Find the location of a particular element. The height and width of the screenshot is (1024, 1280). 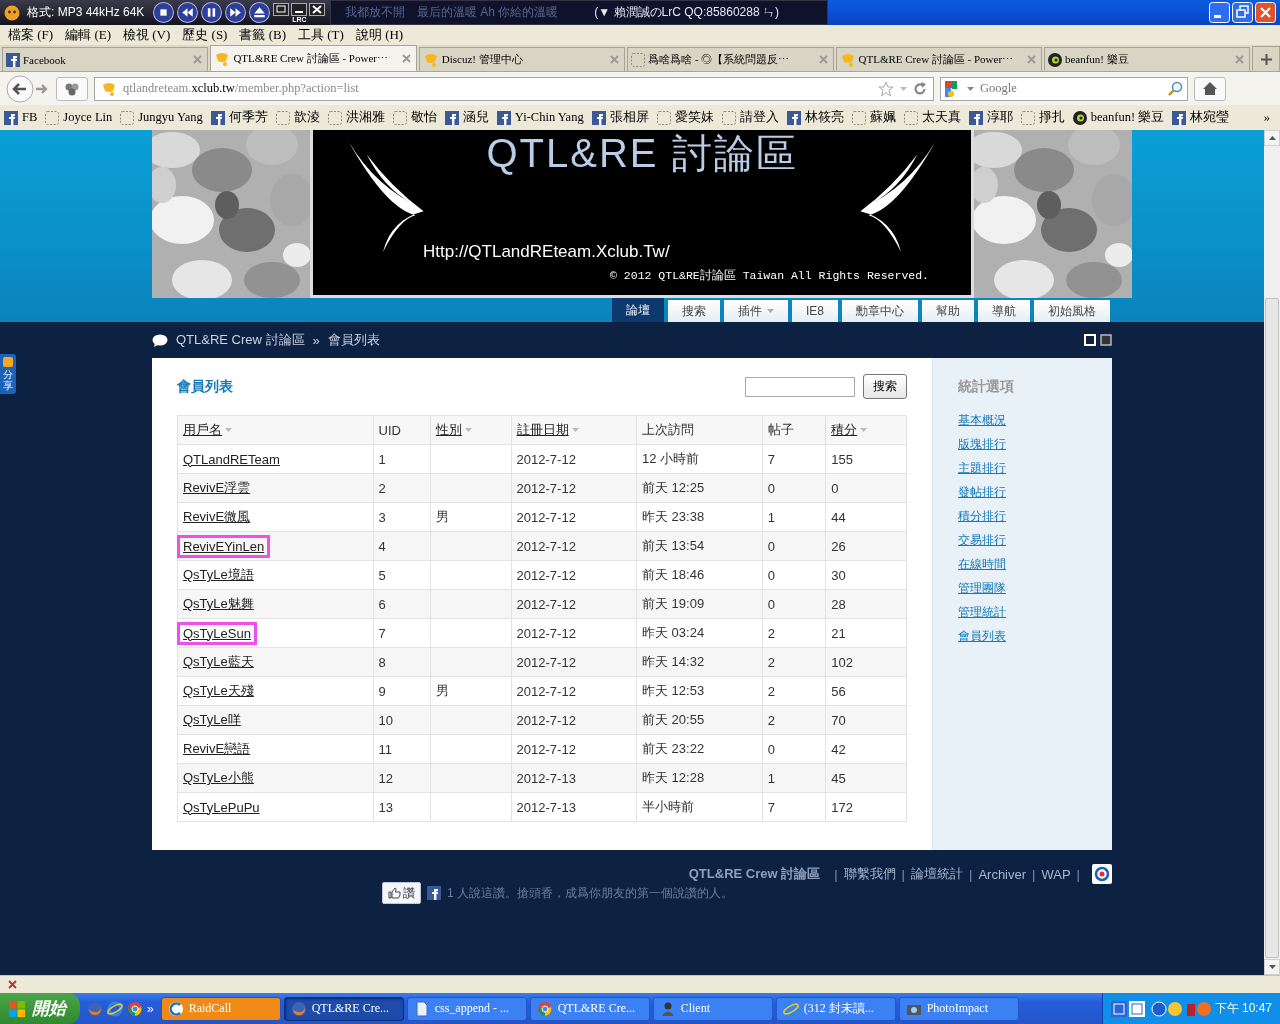

nav-tab: 幫助 is located at coordinates (948, 311).